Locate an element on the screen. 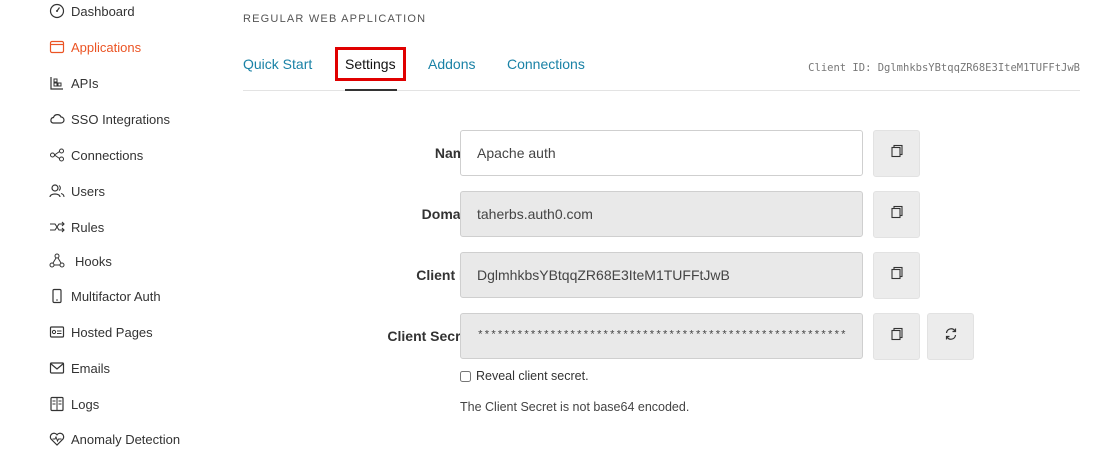 The width and height of the screenshot is (1116, 450). sidebar-item-rules: Rules is located at coordinates (76, 227).